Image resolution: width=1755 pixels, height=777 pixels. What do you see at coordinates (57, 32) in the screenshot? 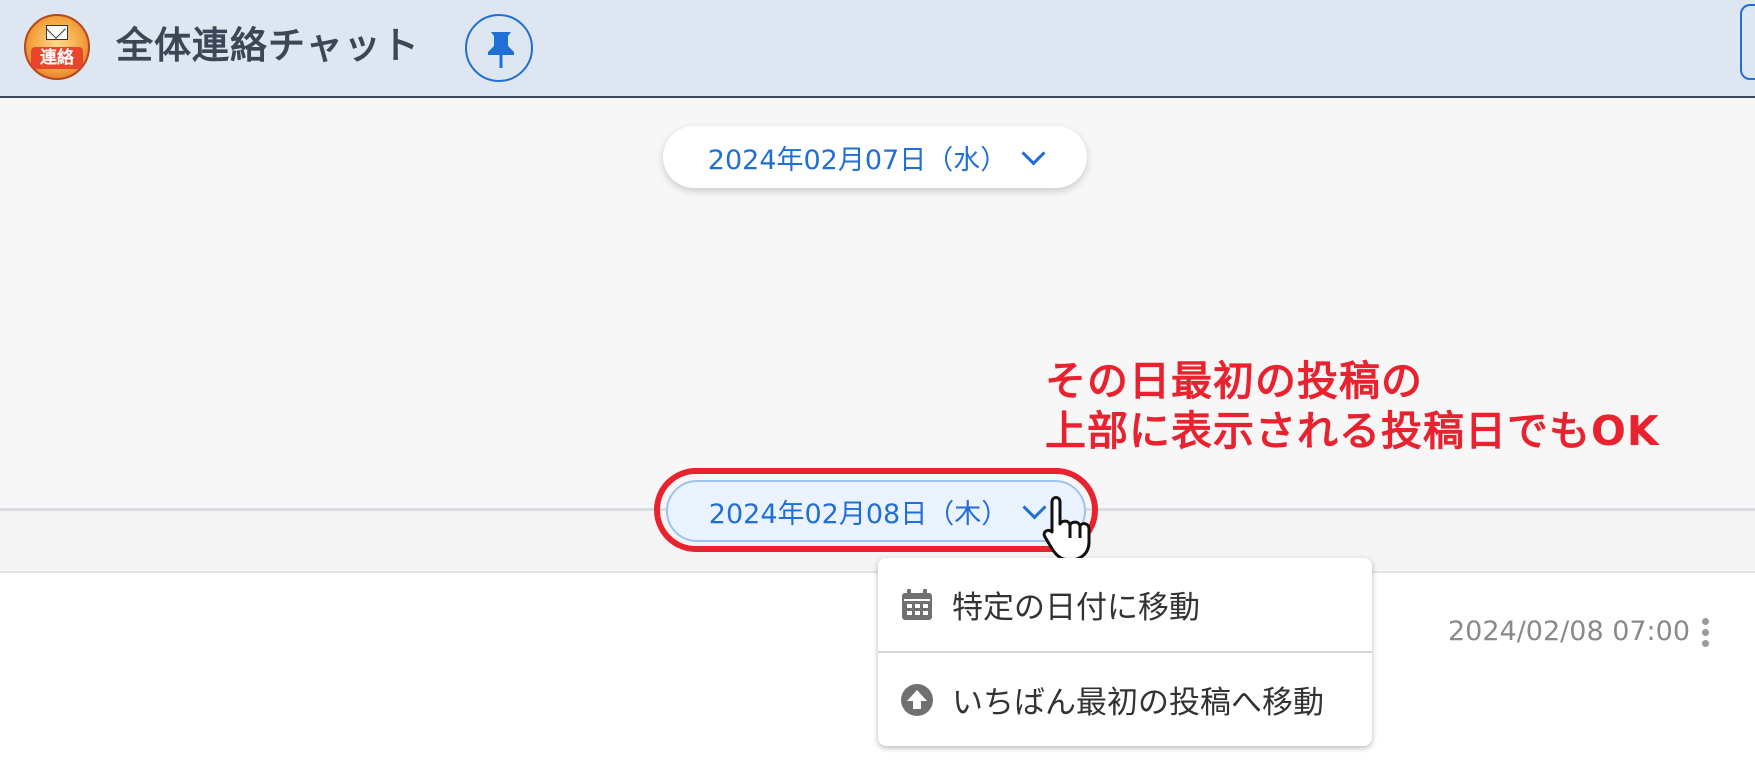
I see `envelope-icon` at bounding box center [57, 32].